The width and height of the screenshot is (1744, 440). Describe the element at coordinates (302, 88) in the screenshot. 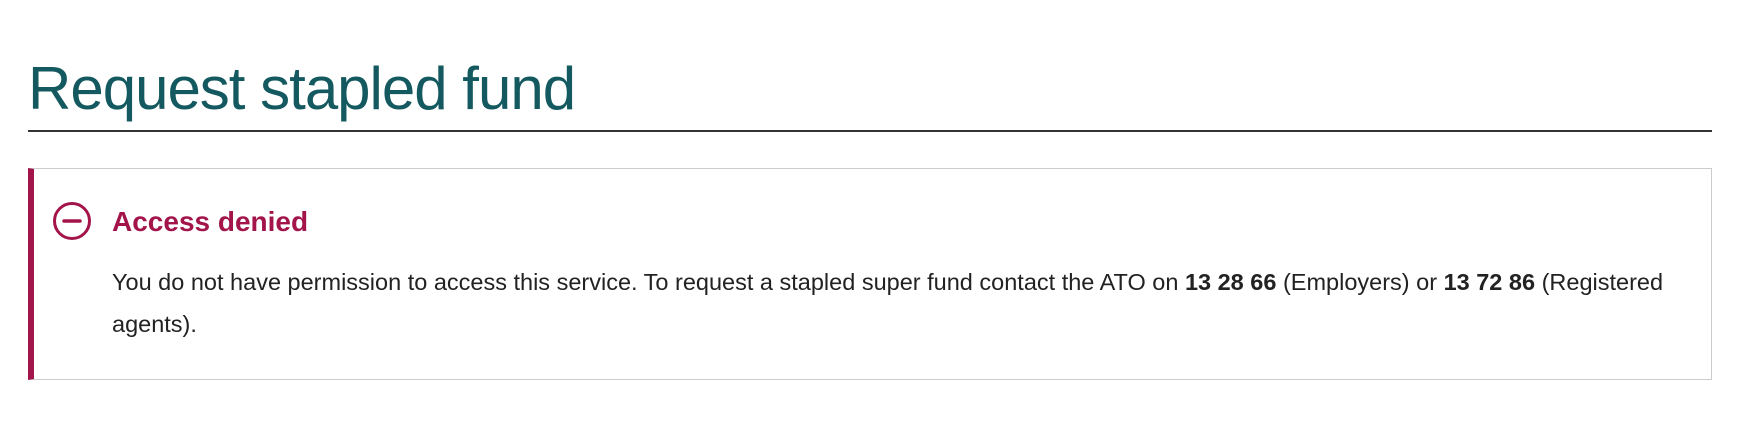

I see `page-title: Request stapled fund` at that location.